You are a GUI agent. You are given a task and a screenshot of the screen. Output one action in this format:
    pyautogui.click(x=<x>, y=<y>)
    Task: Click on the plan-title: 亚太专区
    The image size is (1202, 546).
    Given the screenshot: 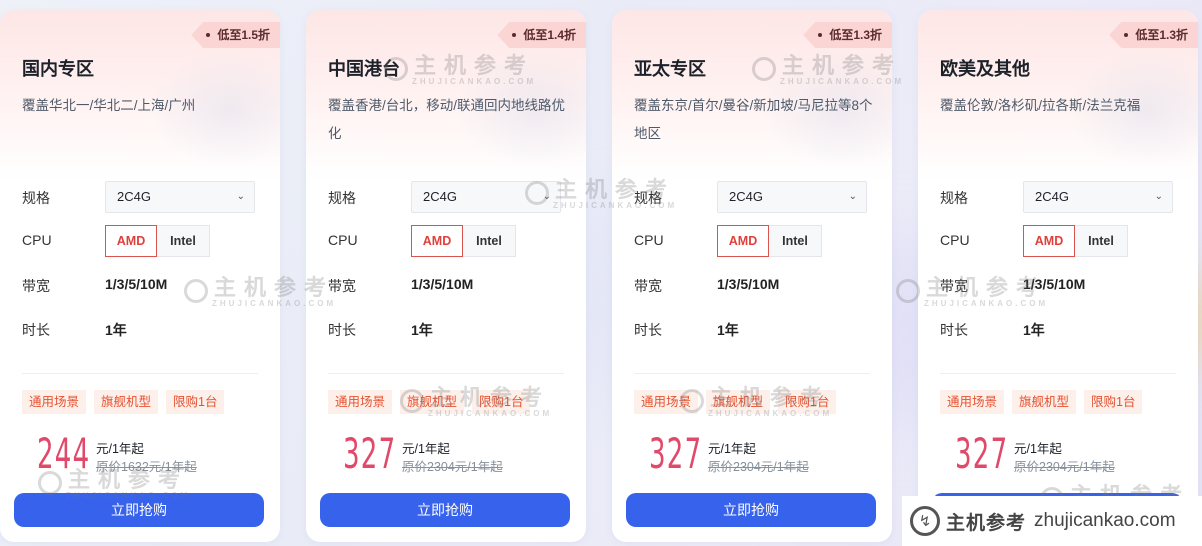 What is the action you would take?
    pyautogui.click(x=670, y=69)
    